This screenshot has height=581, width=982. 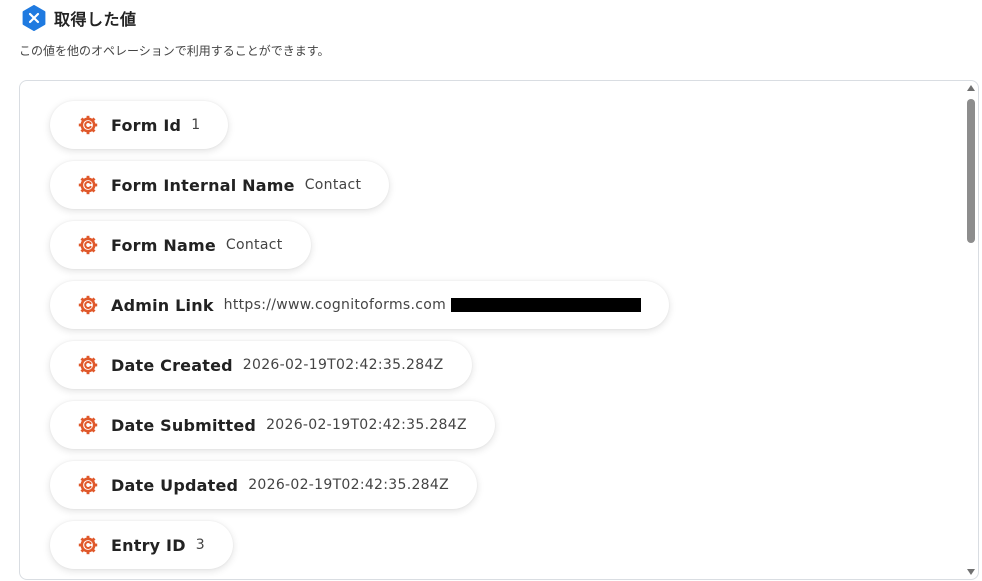 I want to click on vertical-scrollbar, so click(x=971, y=330).